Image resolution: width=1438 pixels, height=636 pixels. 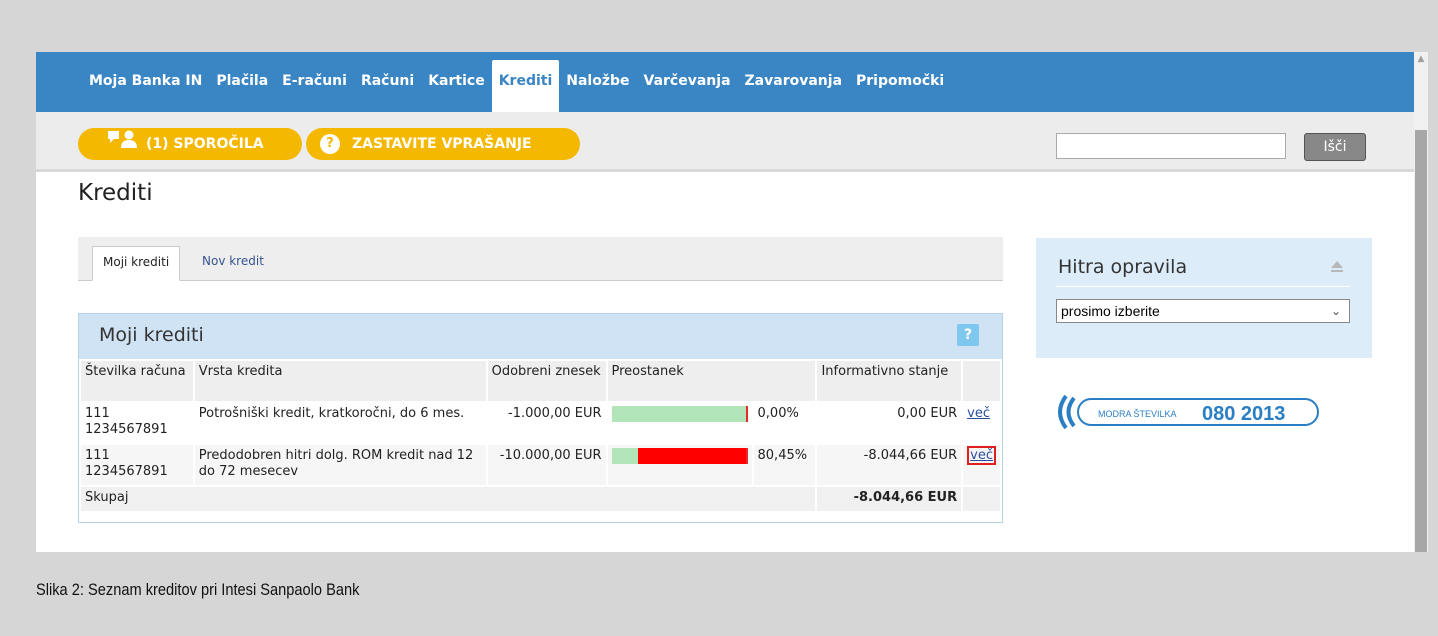 I want to click on total-label: Skupaj, so click(x=448, y=499).